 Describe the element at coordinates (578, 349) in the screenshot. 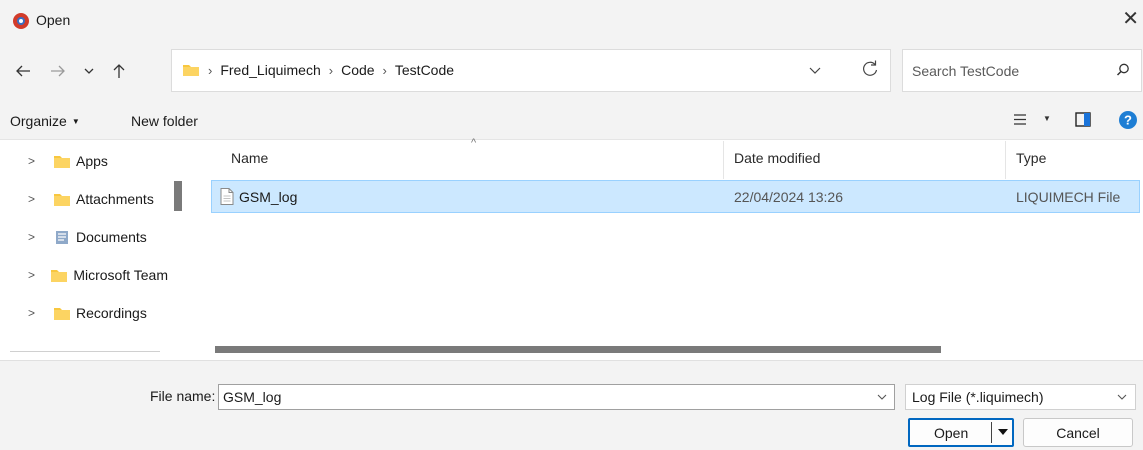

I see `horizontal-scrollbar` at that location.